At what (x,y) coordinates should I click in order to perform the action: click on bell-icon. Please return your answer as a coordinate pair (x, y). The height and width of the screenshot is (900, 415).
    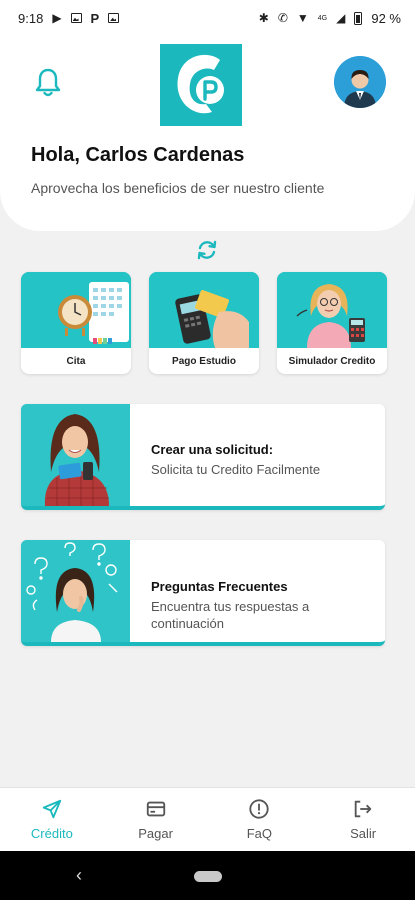
    Looking at the image, I should click on (48, 82).